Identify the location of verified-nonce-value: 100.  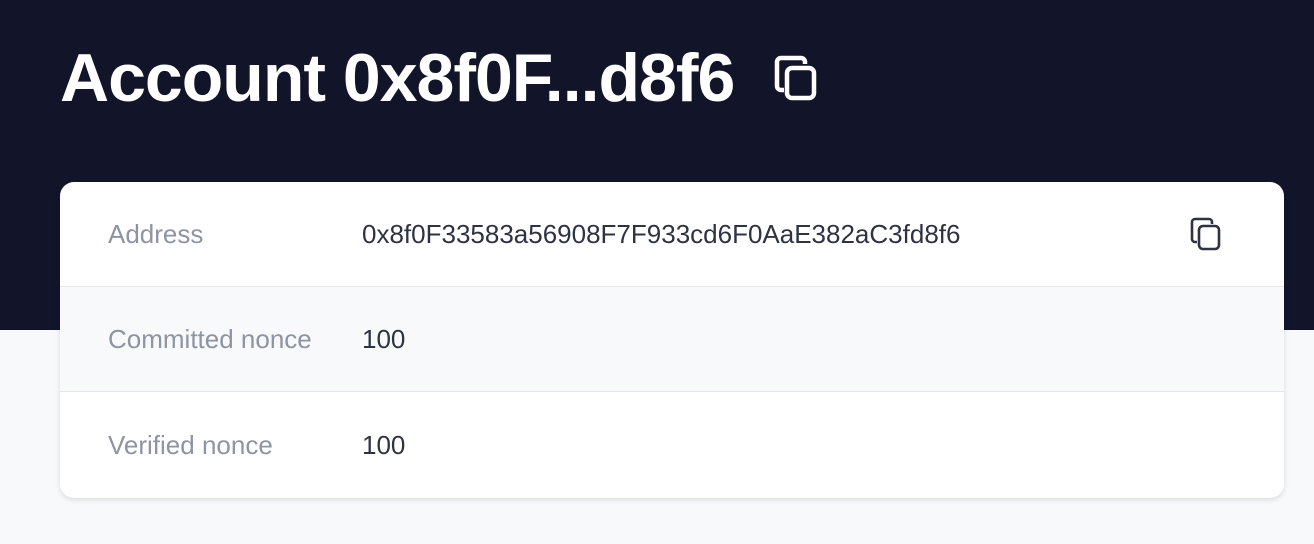
(384, 444).